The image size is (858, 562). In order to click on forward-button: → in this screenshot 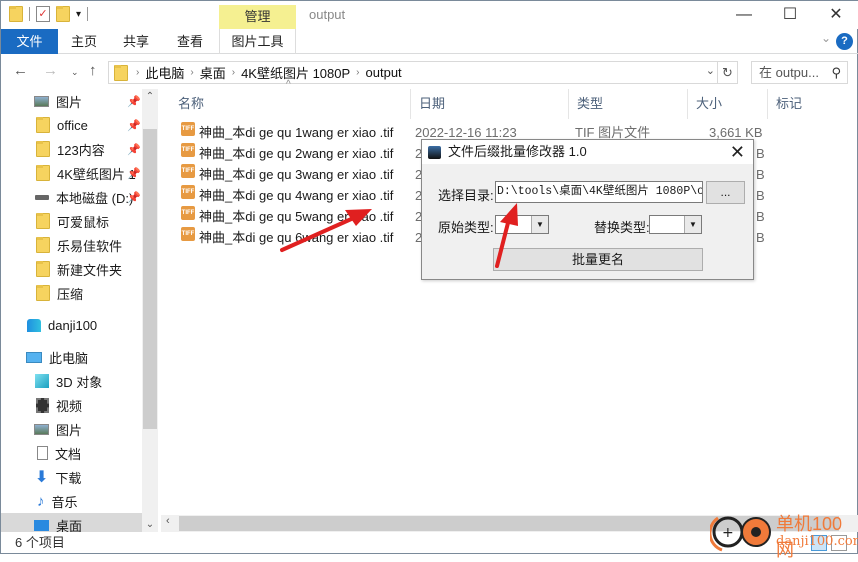, I will do `click(50, 70)`.